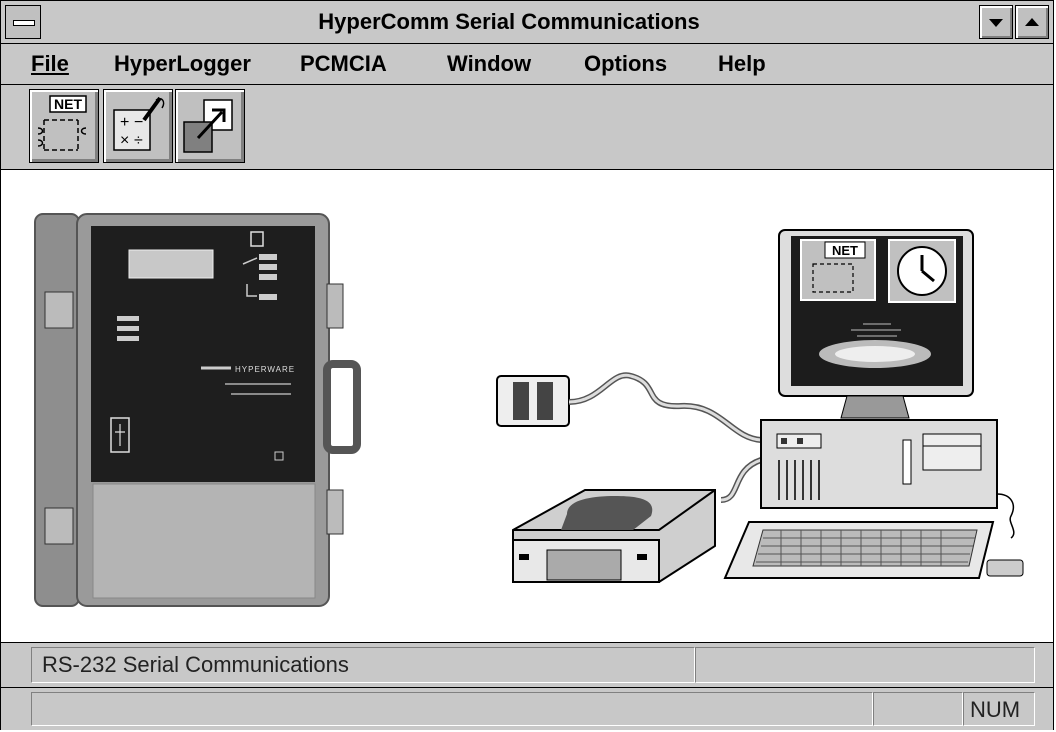  What do you see at coordinates (363, 665) in the screenshot?
I see `status-message: RS-232 Serial Communications` at bounding box center [363, 665].